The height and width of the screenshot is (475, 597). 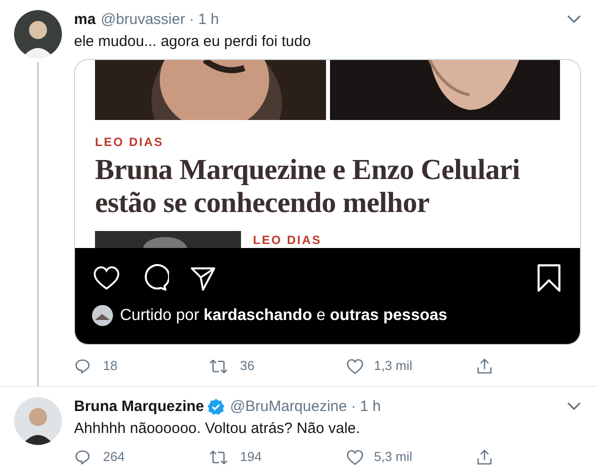 I want to click on liked-by-text: Curtido por kardaschando e outras pessoas, so click(x=284, y=316).